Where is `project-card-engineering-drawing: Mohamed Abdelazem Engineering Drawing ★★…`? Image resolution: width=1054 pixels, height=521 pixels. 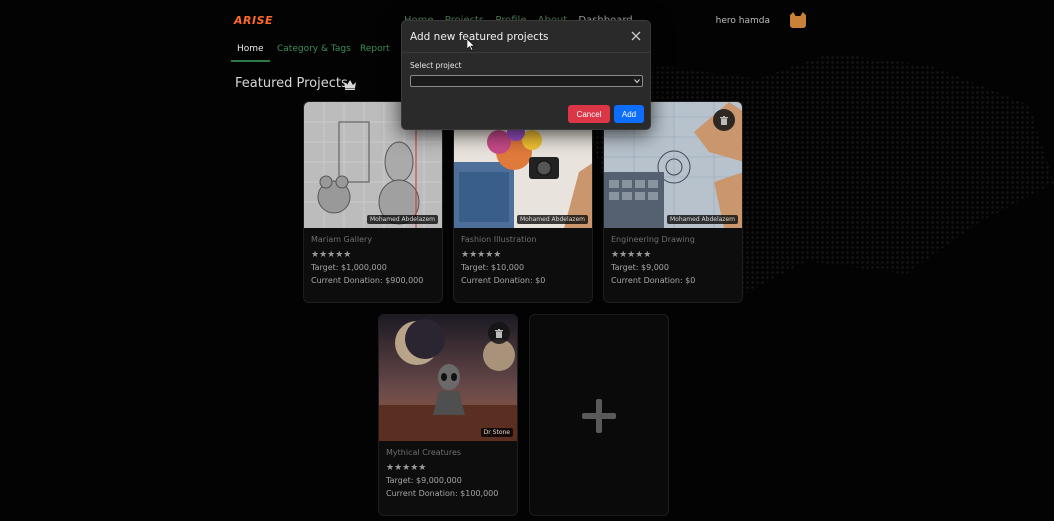
project-card-engineering-drawing: Mohamed Abdelazem Engineering Drawing ★★… is located at coordinates (673, 202).